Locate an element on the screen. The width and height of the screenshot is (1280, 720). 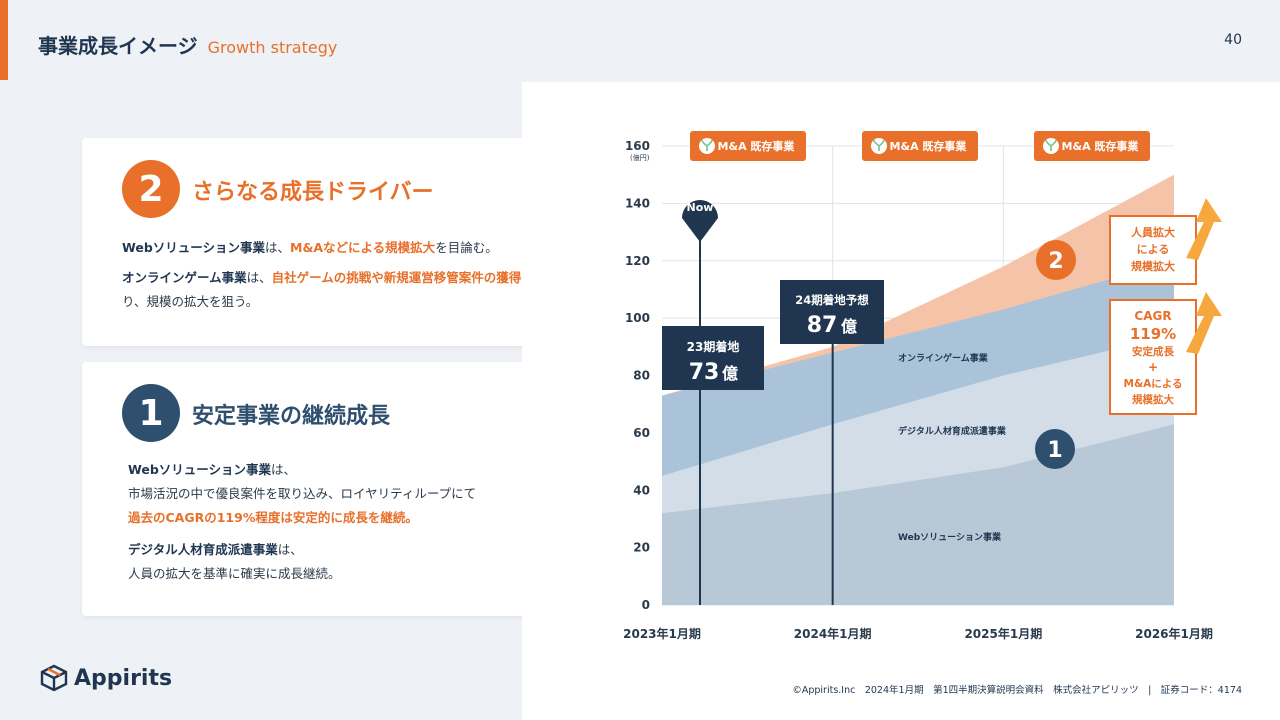
highlight-ma: M&Aなどによる規模拡大 is located at coordinates (363, 247).